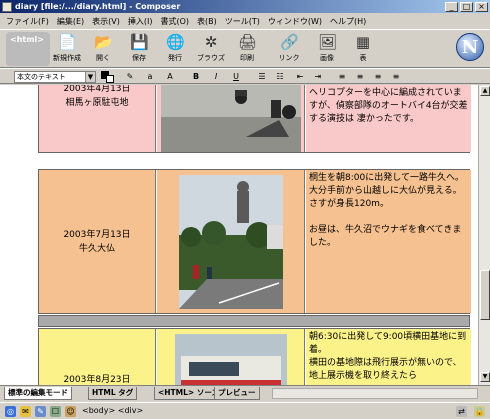 The width and height of the screenshot is (490, 419). What do you see at coordinates (55, 77) in the screenshot?
I see `paragraph-style-select: 本文のテキスト ▼` at bounding box center [55, 77].